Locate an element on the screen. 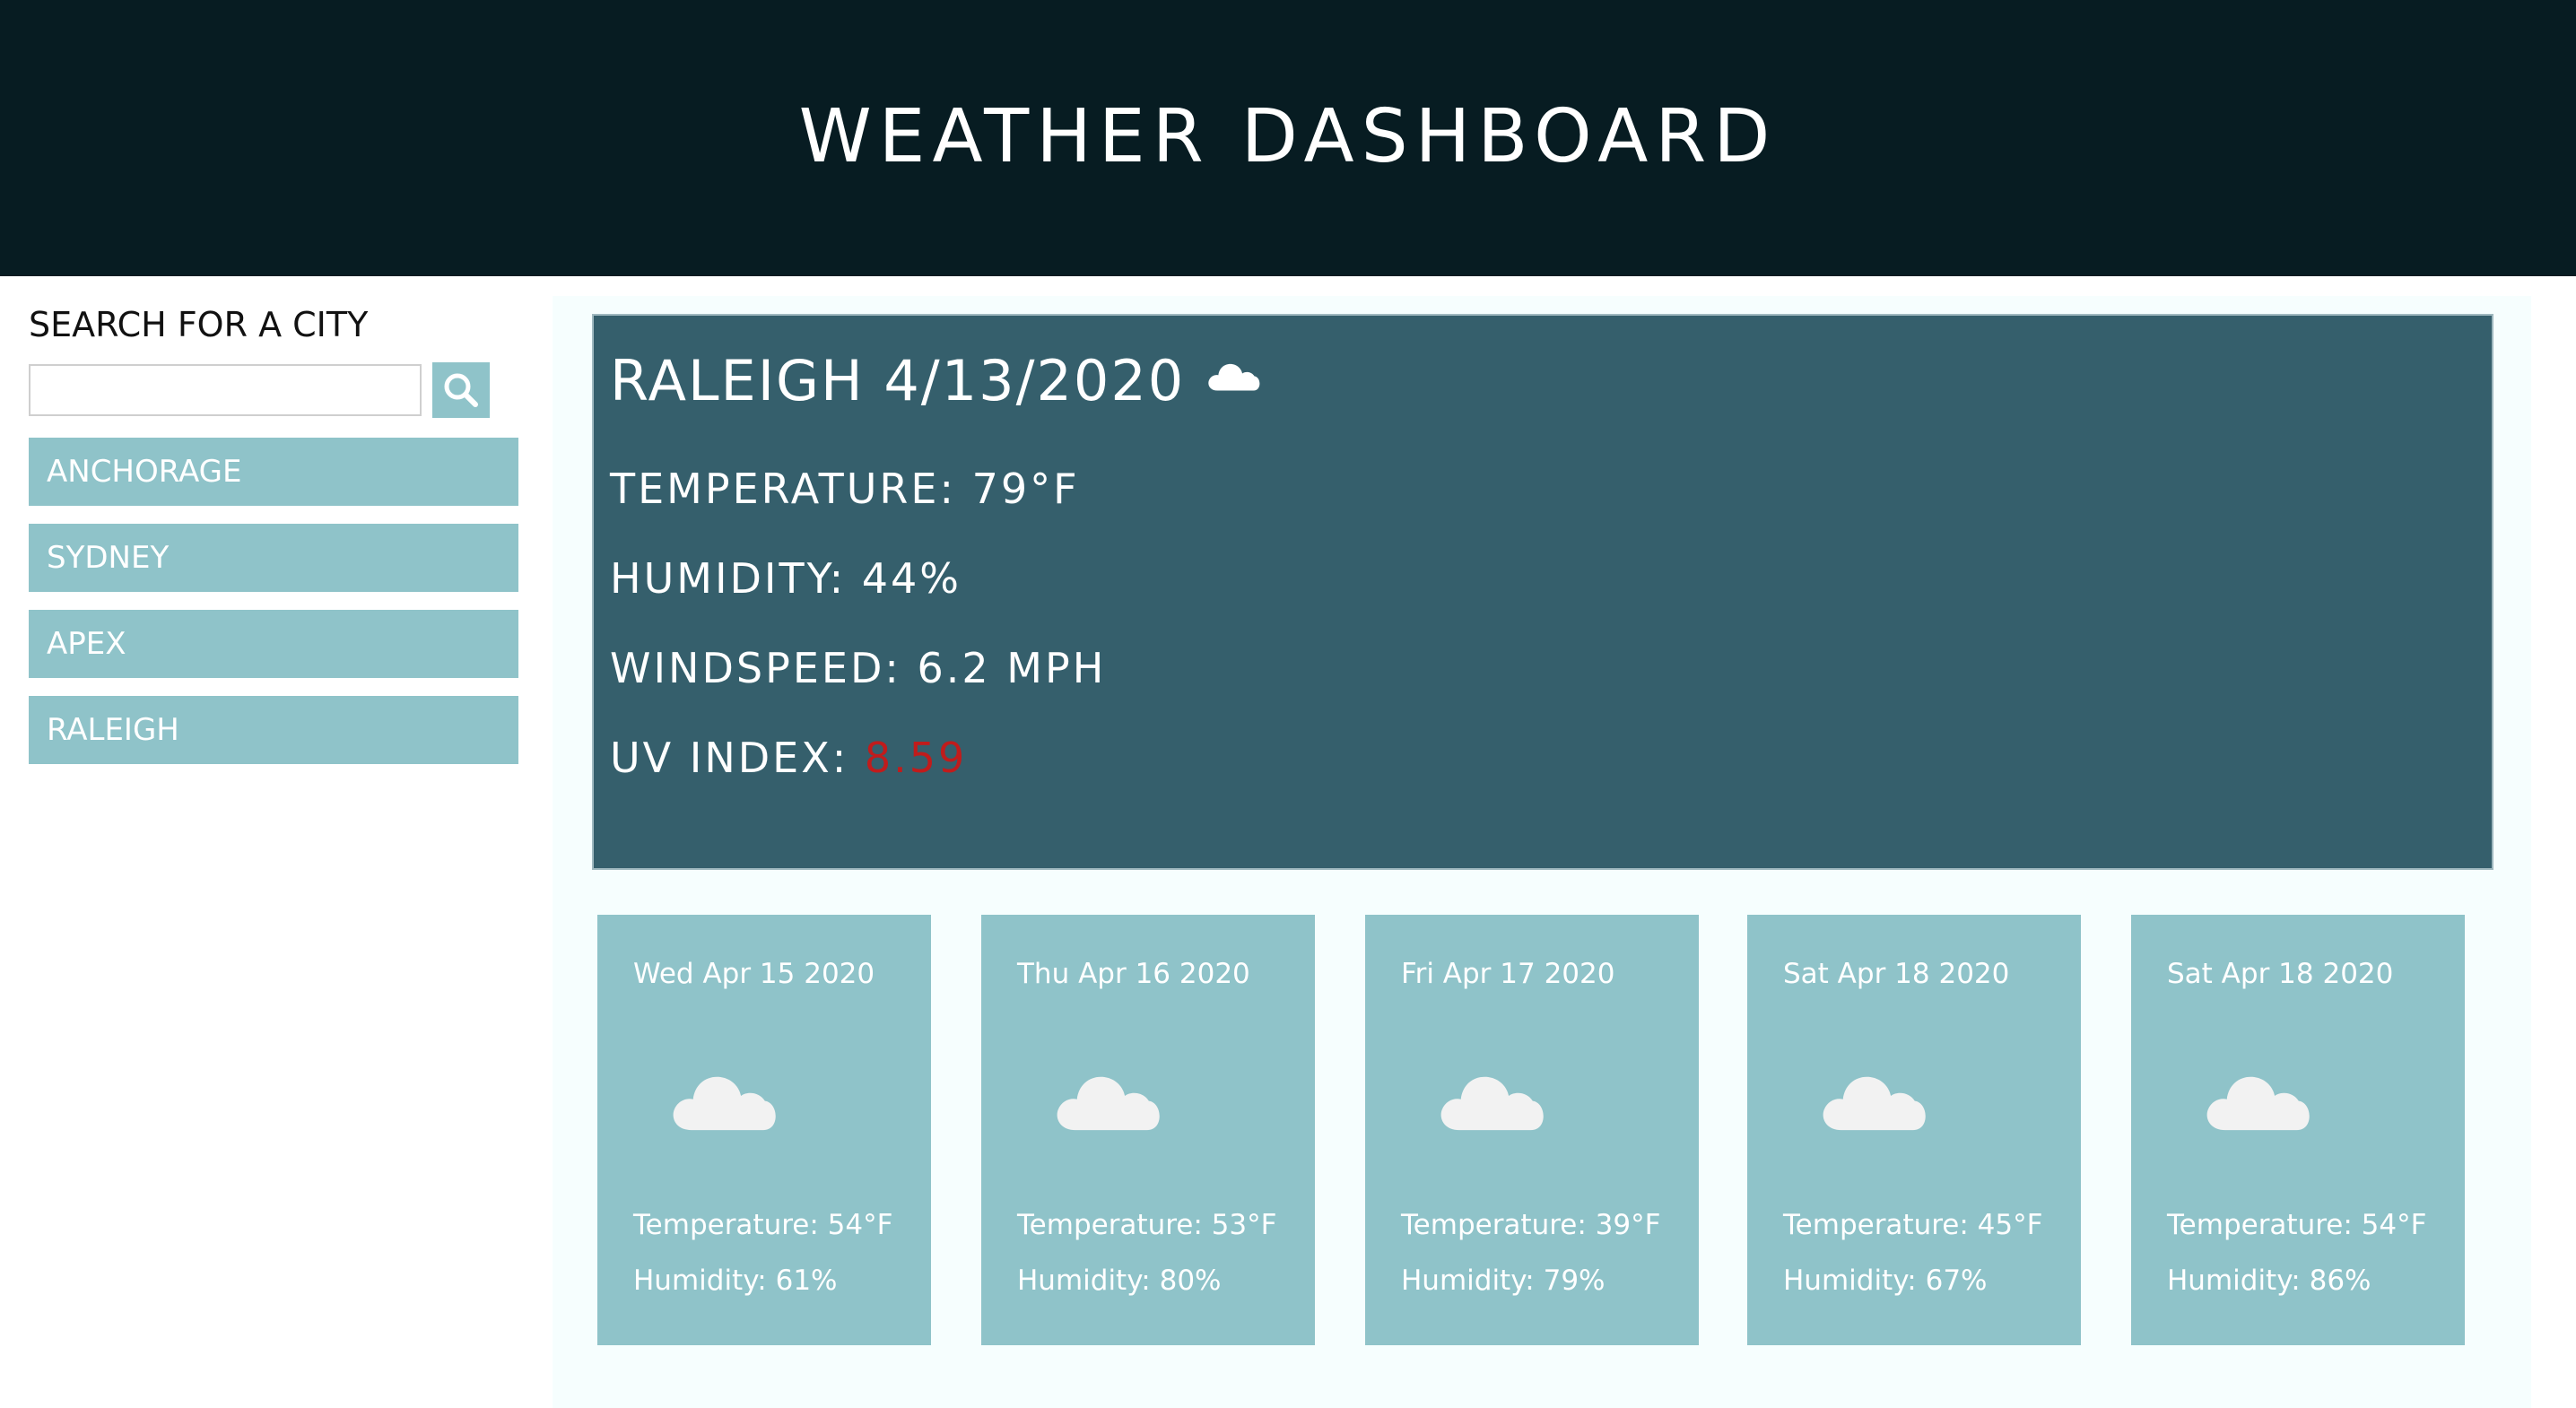 The height and width of the screenshot is (1408, 2576). current-city-date: RALEIGH 4/13/2020 is located at coordinates (898, 380).